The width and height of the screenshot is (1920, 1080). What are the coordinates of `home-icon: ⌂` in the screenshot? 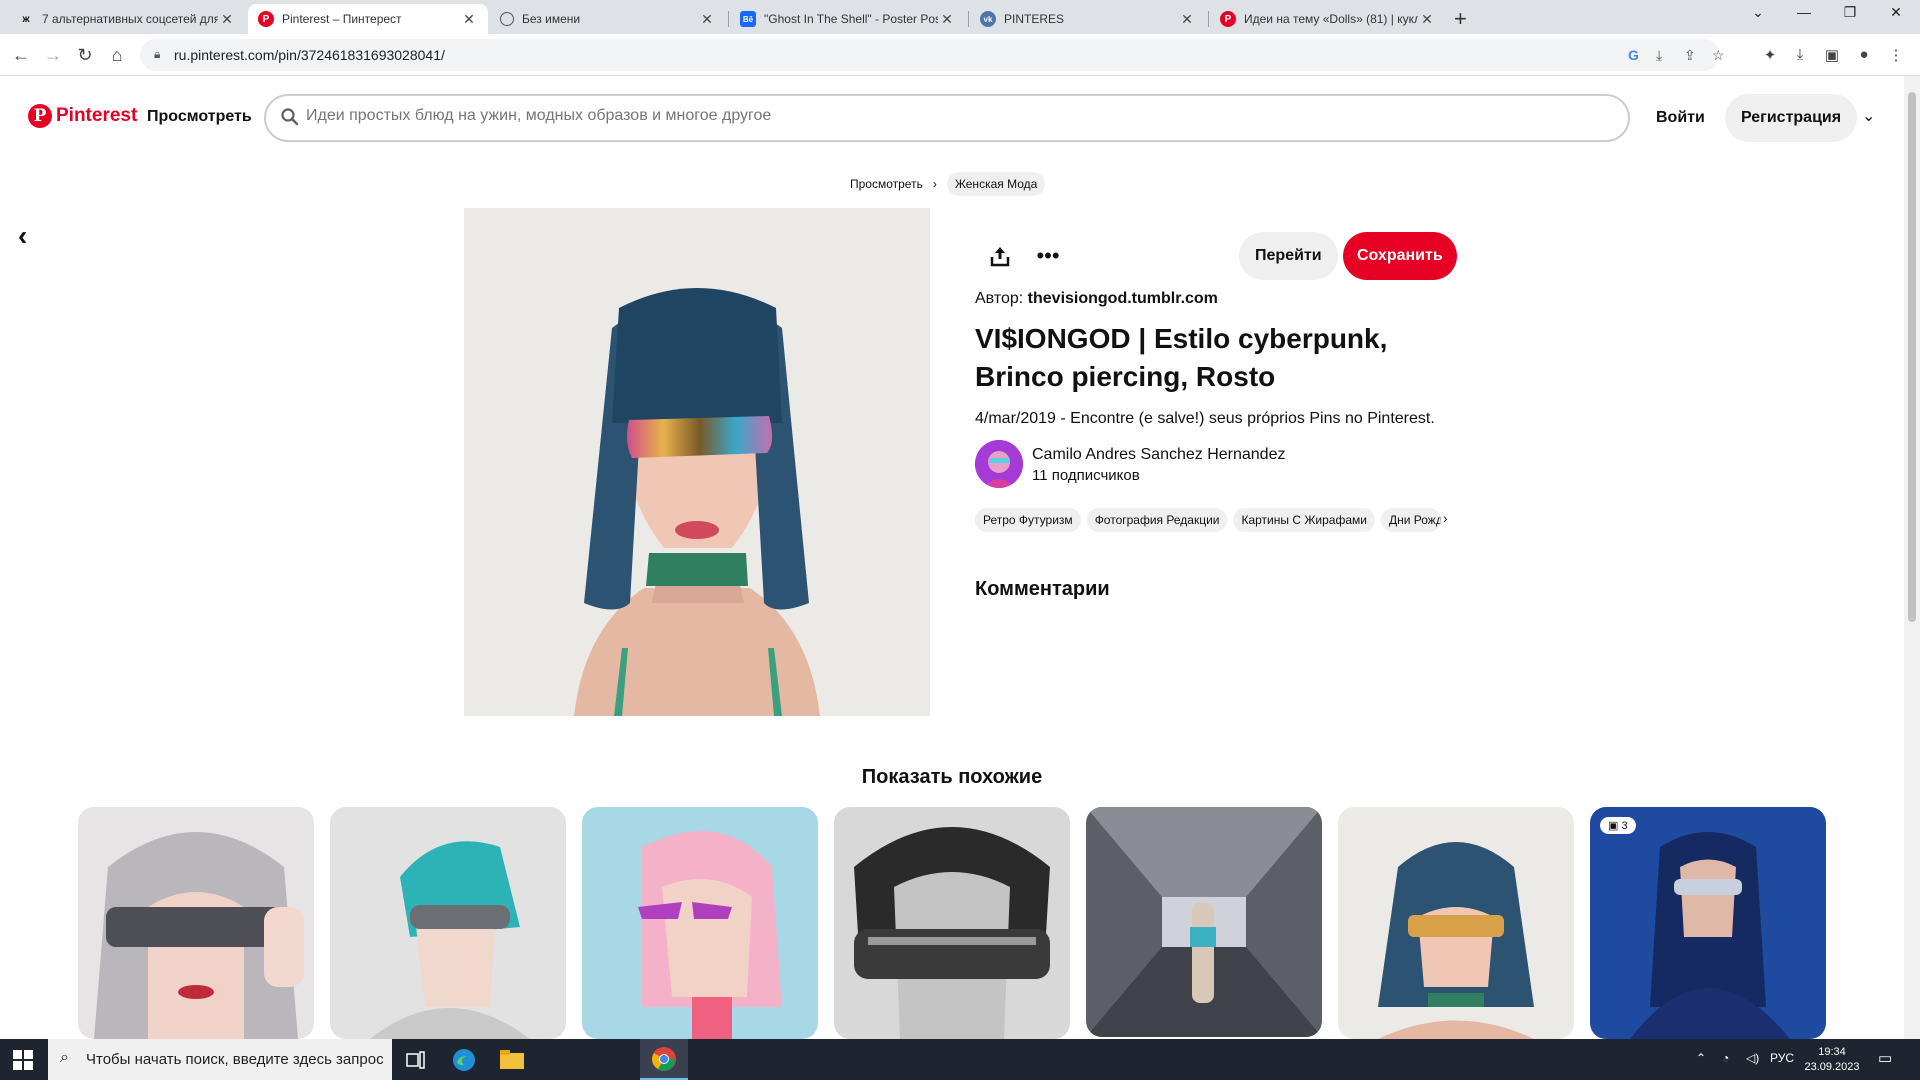 It's located at (117, 55).